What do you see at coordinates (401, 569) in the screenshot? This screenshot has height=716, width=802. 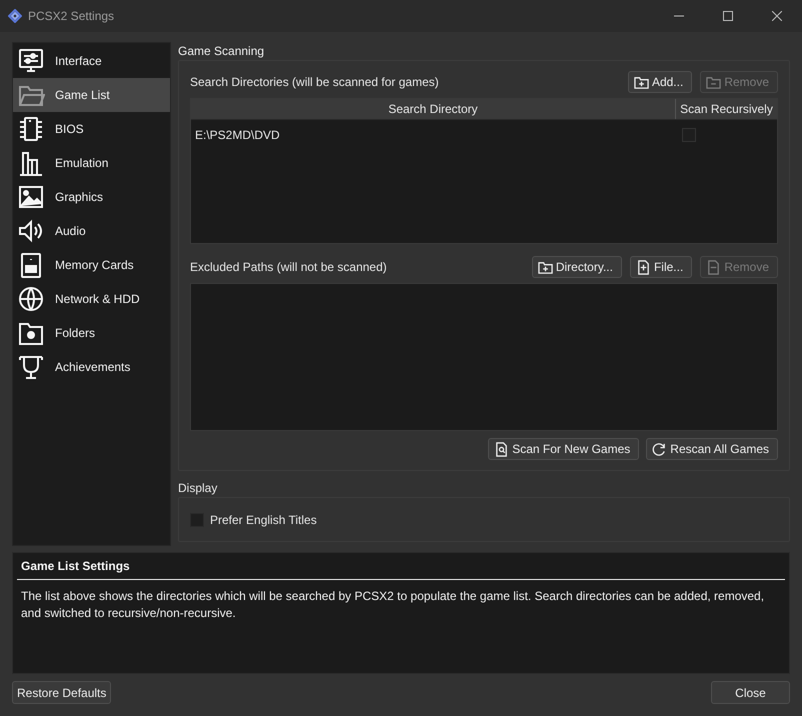 I see `help-title: Game List Settings` at bounding box center [401, 569].